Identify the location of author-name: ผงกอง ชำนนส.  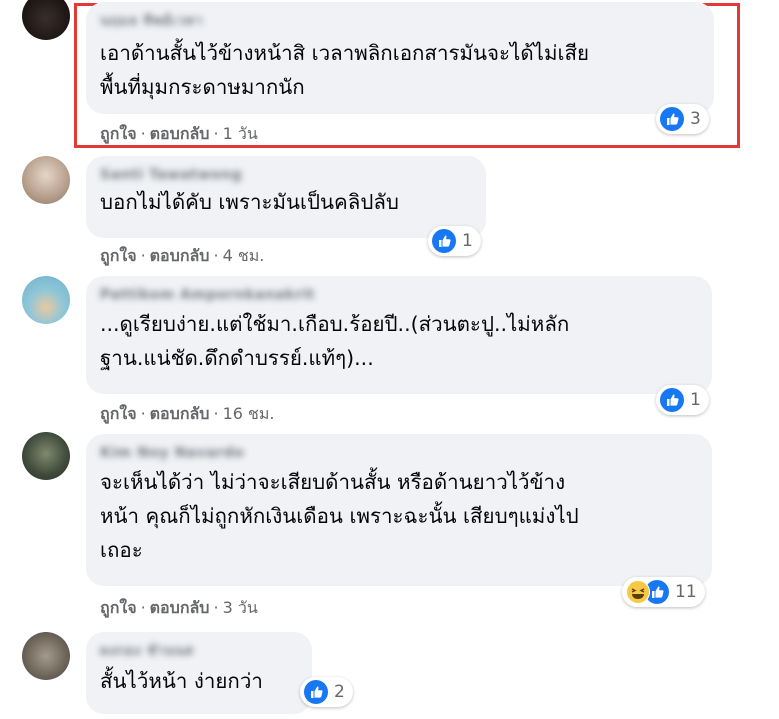
(147, 651).